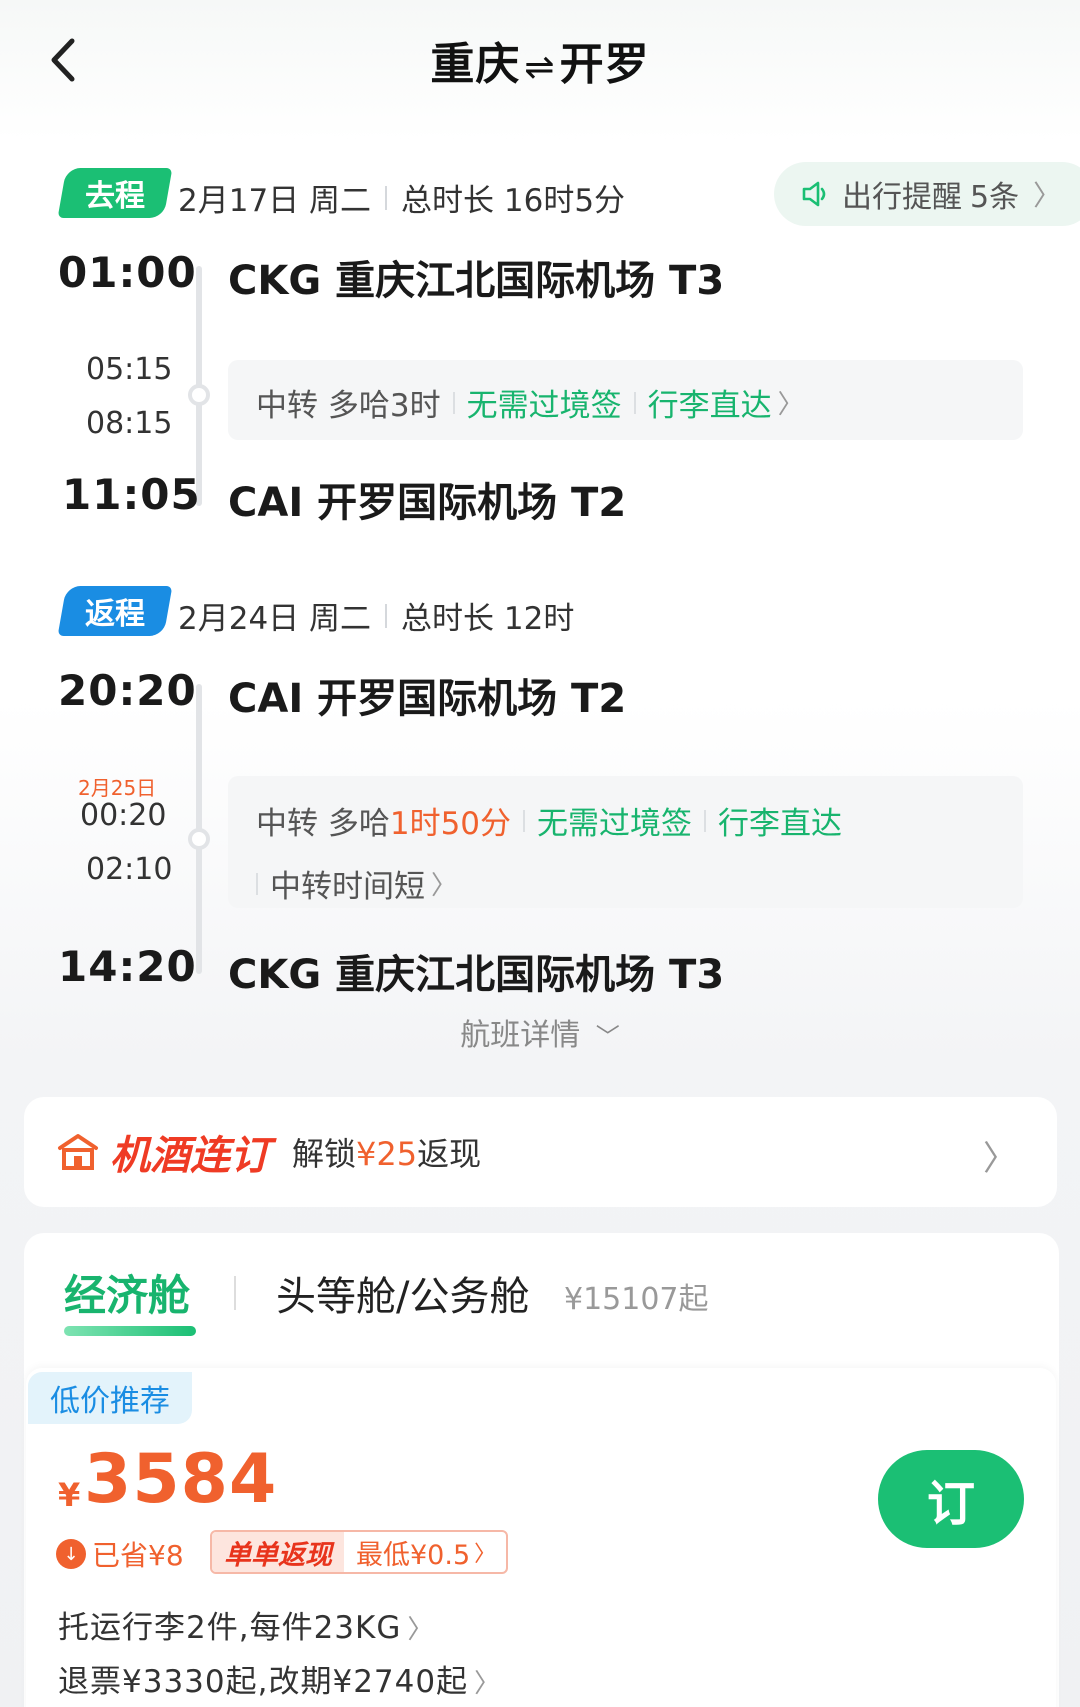 The height and width of the screenshot is (1707, 1080). What do you see at coordinates (138, 1555) in the screenshot?
I see `saved-label: 已省¥8` at bounding box center [138, 1555].